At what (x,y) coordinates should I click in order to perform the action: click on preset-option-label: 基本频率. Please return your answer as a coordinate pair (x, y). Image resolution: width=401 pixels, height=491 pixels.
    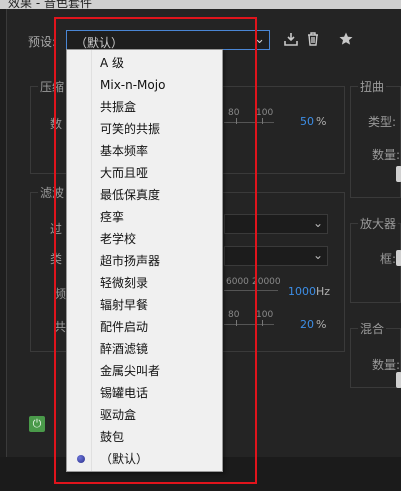
    Looking at the image, I should click on (124, 151).